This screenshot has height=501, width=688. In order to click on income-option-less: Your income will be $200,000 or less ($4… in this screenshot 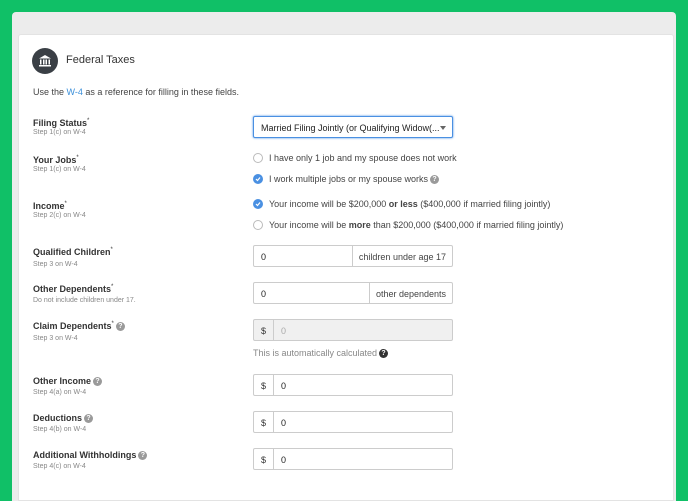, I will do `click(401, 204)`.